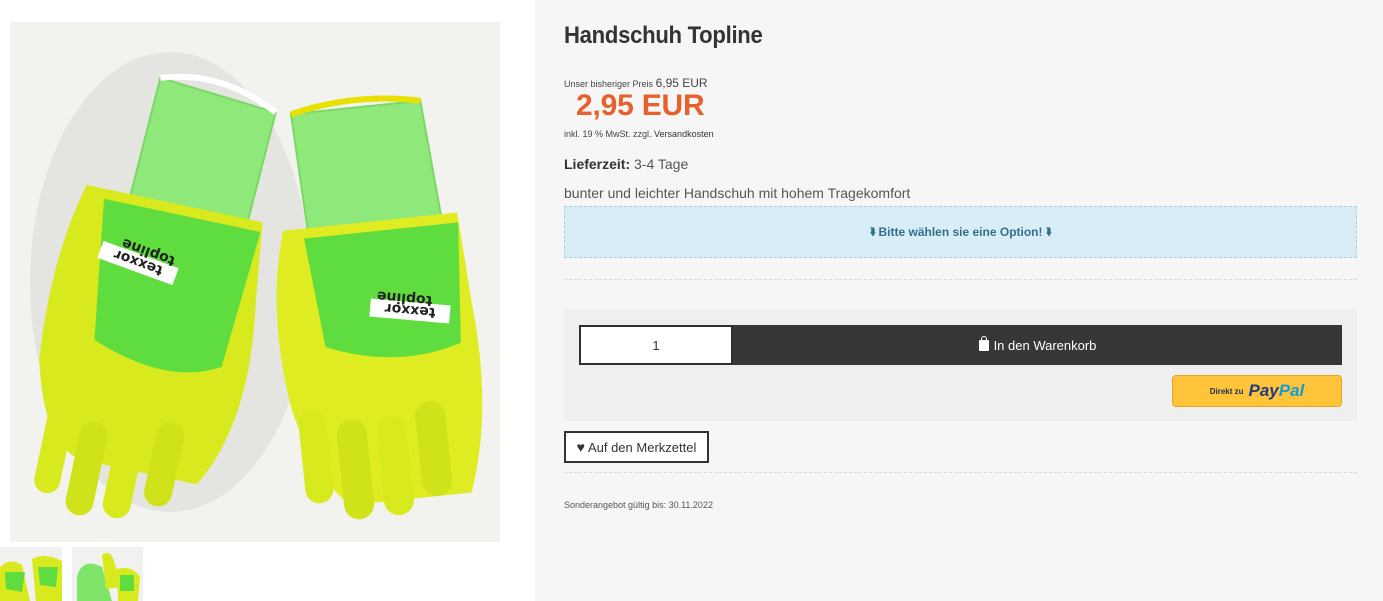 Image resolution: width=1383 pixels, height=601 pixels. Describe the element at coordinates (684, 134) in the screenshot. I see `shipping-costs-link: Versandkosten` at that location.